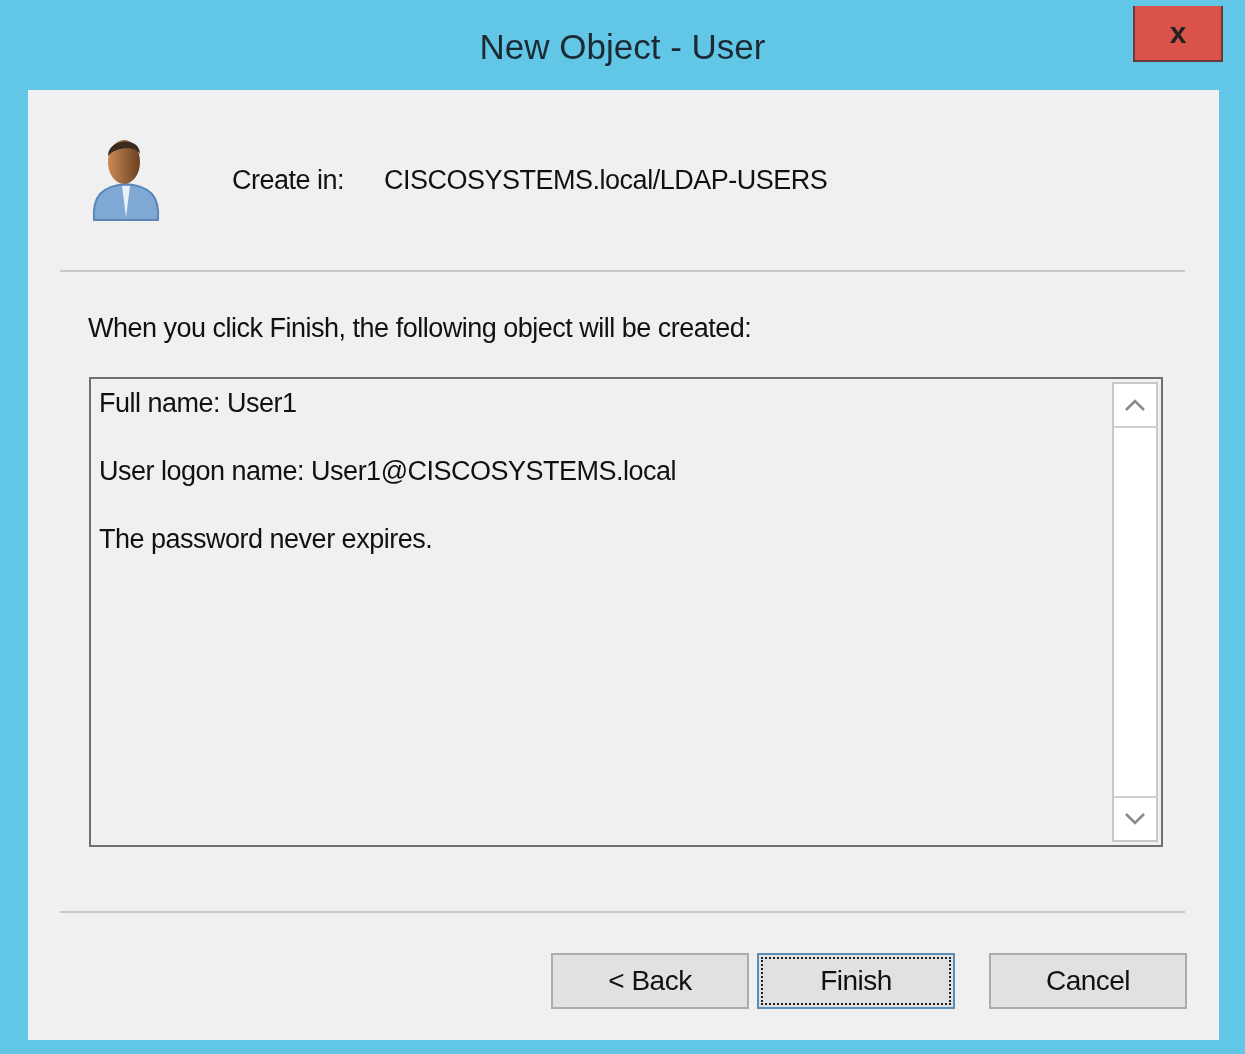 The height and width of the screenshot is (1054, 1245). Describe the element at coordinates (650, 980) in the screenshot. I see `dialog-button: < Back` at that location.